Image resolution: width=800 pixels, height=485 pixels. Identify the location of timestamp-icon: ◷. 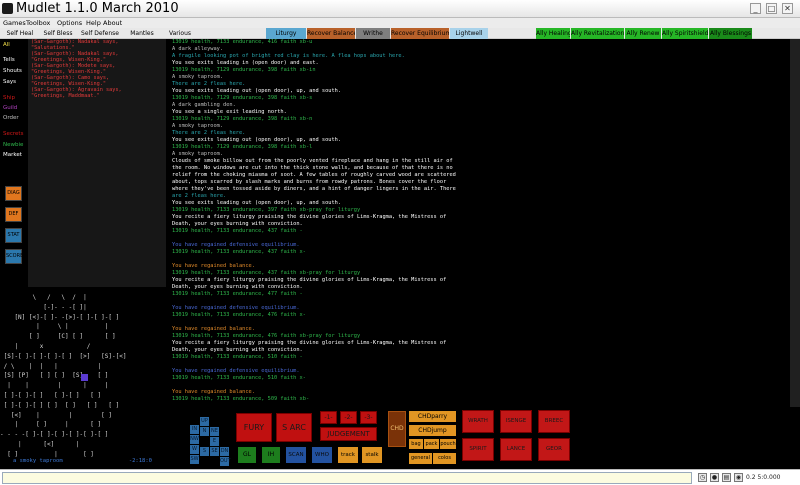
(702, 477).